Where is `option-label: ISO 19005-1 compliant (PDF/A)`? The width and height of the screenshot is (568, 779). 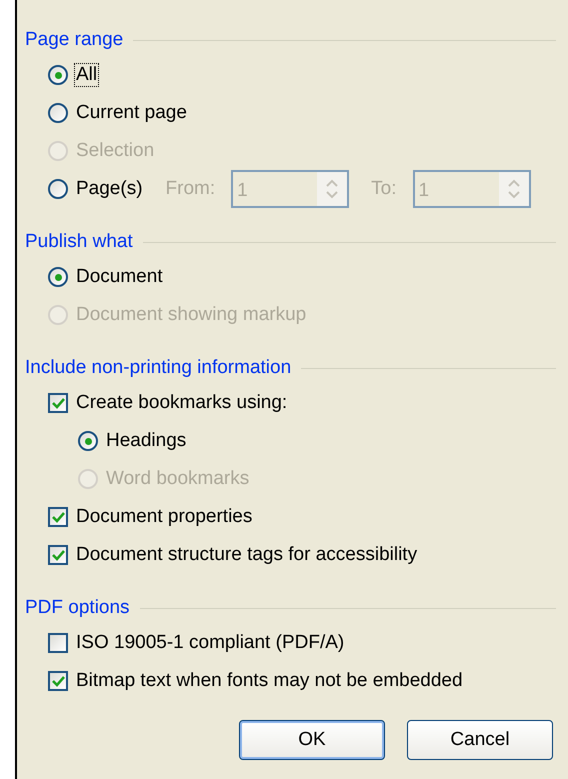 option-label: ISO 19005-1 compliant (PDF/A) is located at coordinates (210, 643).